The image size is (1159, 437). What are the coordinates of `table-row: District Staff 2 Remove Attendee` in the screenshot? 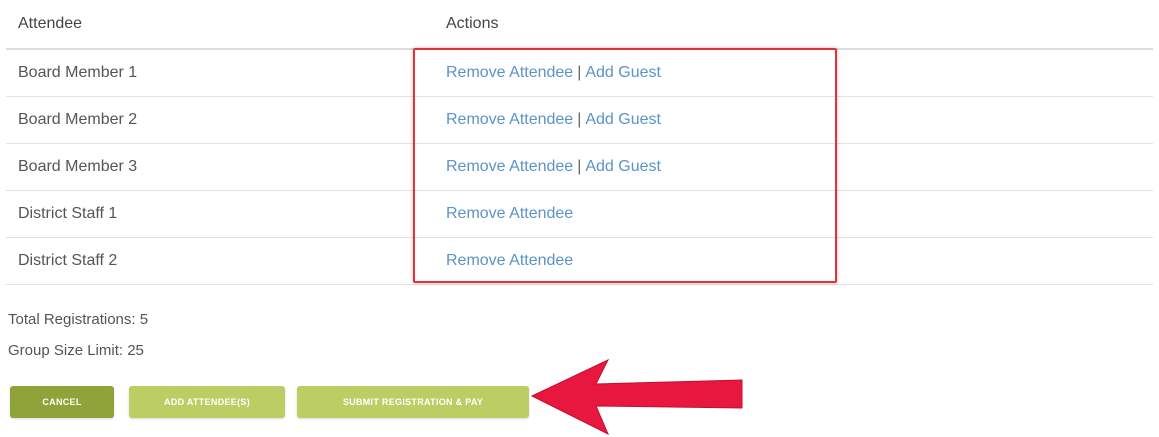 It's located at (579, 261).